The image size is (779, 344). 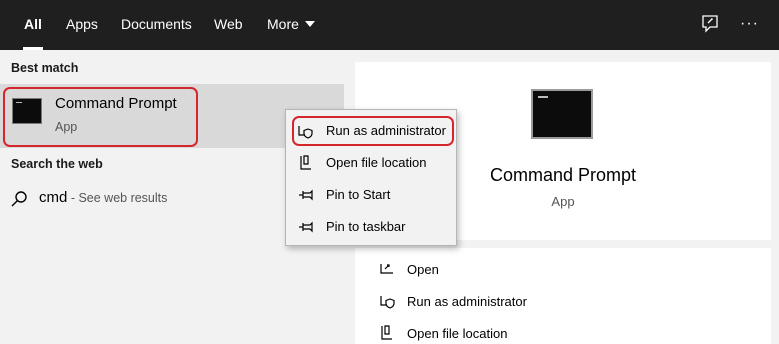 What do you see at coordinates (358, 194) in the screenshot?
I see `context-menu-pin-to-start: Pin to Start` at bounding box center [358, 194].